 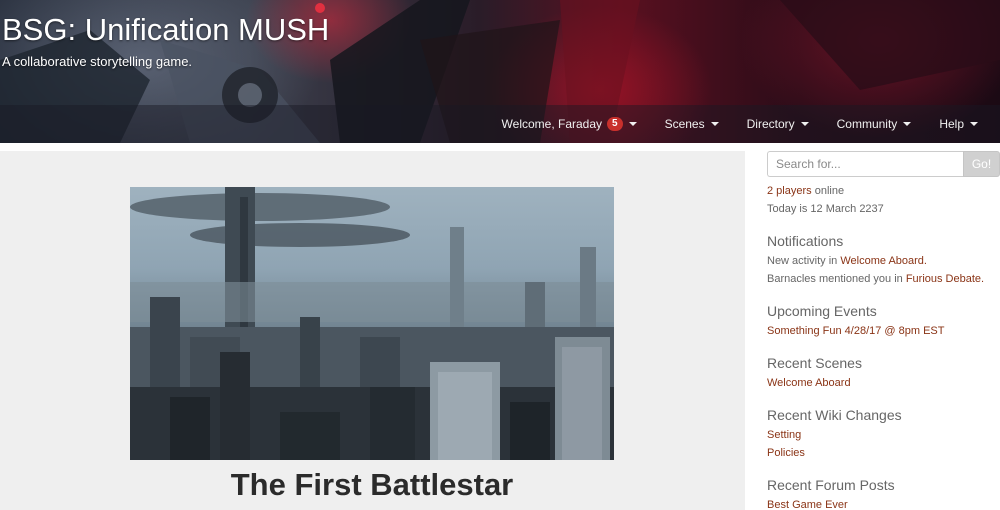 What do you see at coordinates (784, 435) in the screenshot?
I see `wiki-link: Setting` at bounding box center [784, 435].